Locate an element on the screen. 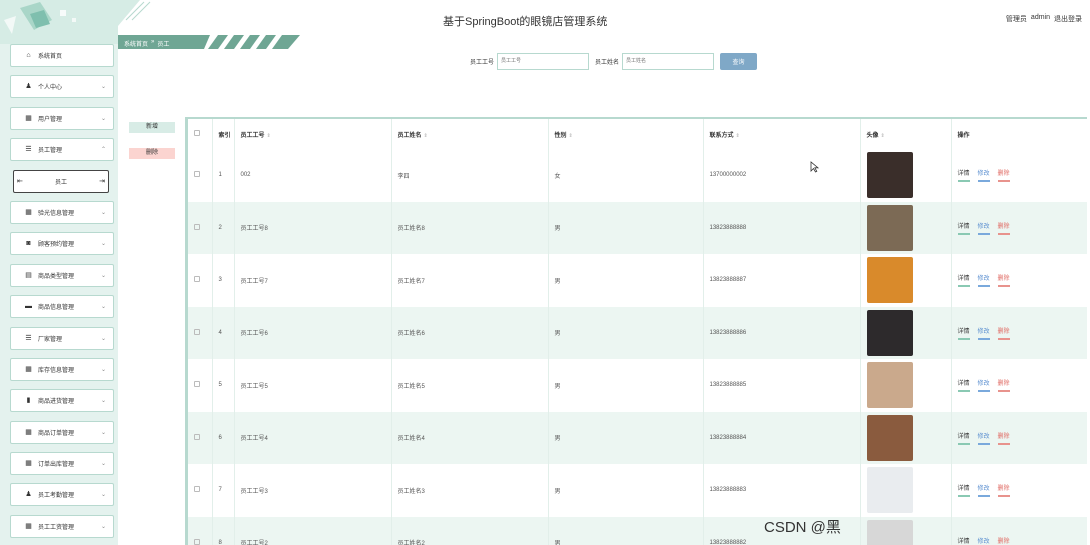 The height and width of the screenshot is (545, 1090). search-button: 查询 is located at coordinates (739, 61).